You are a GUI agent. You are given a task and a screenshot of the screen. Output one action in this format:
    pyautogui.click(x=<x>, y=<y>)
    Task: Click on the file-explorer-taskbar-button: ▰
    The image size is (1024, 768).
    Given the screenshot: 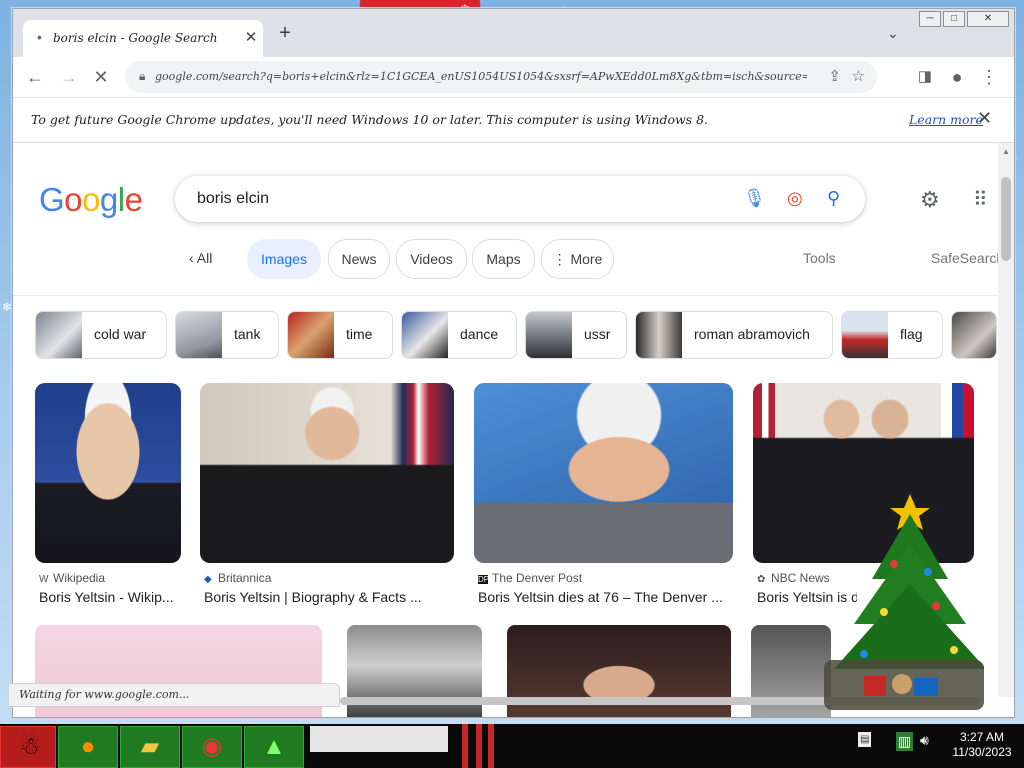 What is the action you would take?
    pyautogui.click(x=150, y=747)
    